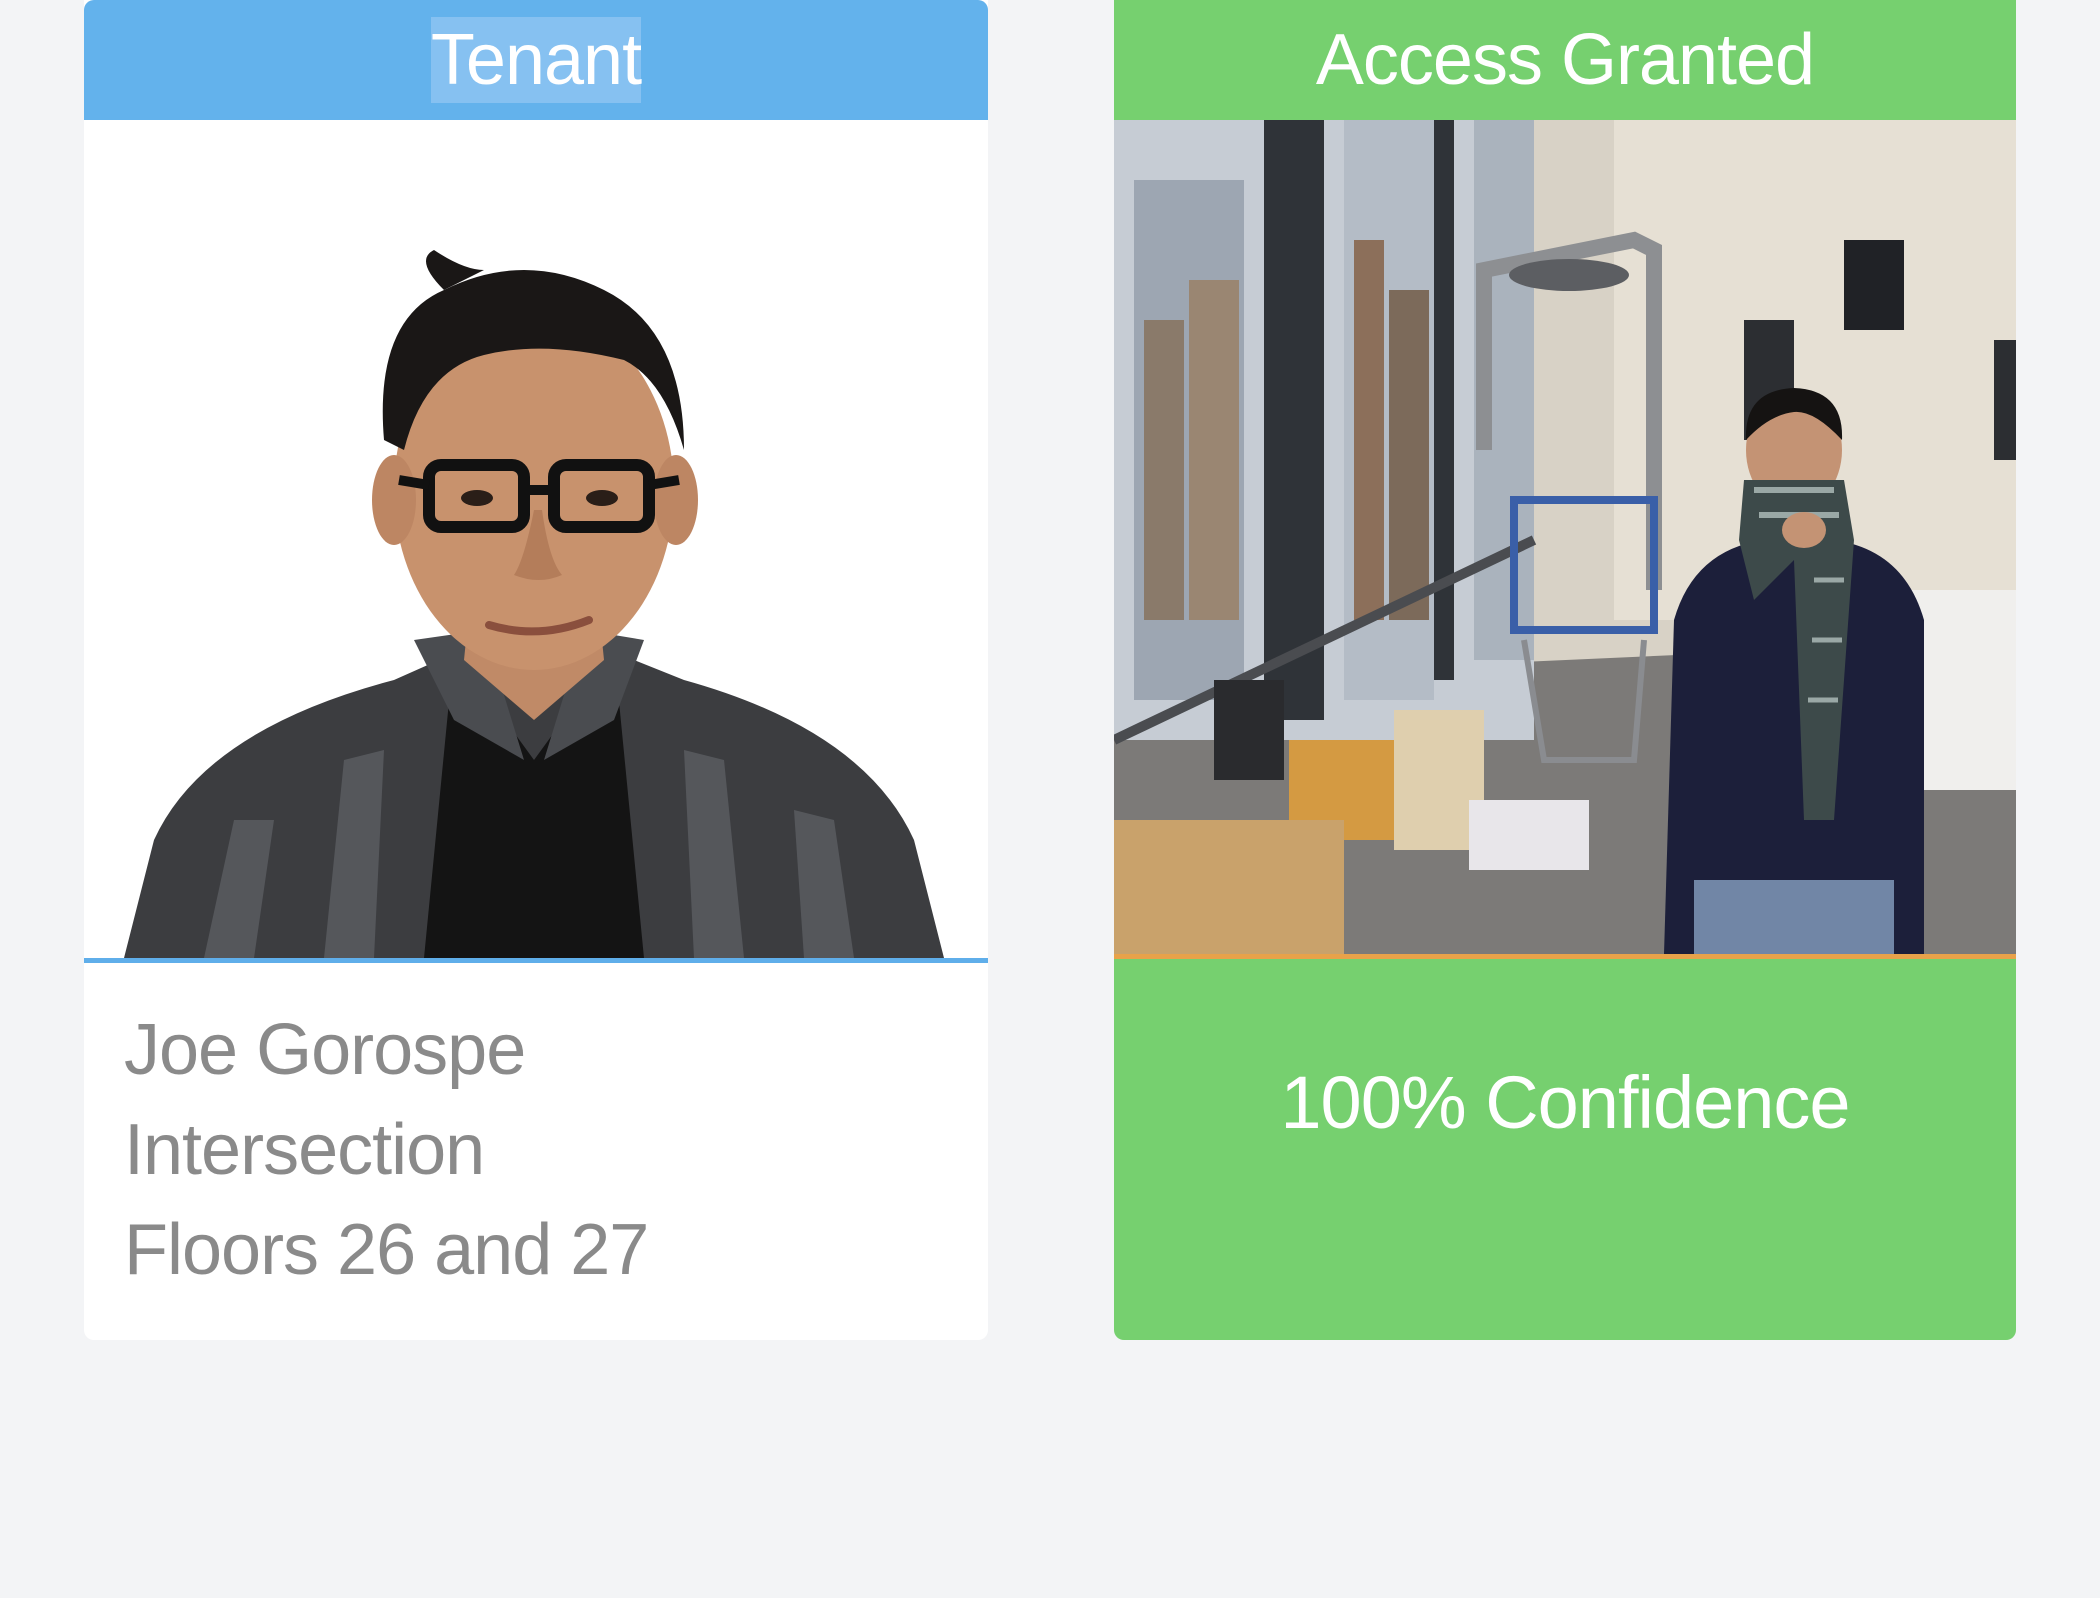 The height and width of the screenshot is (1598, 2100). Describe the element at coordinates (1565, 1102) in the screenshot. I see `confidence-score: 100% Confidence` at that location.